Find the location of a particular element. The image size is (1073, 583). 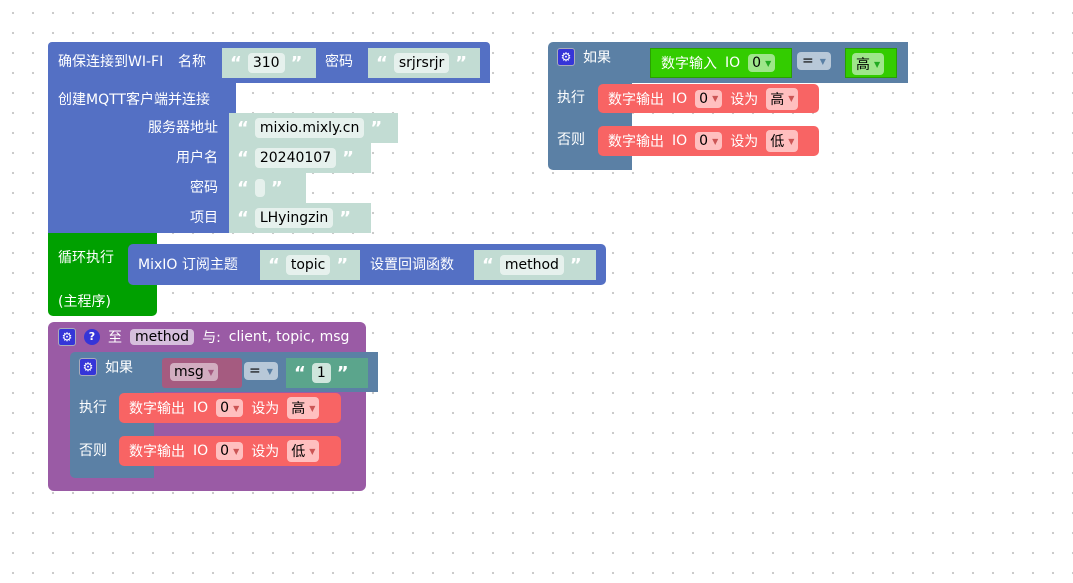

wifi-name-label: 名称 is located at coordinates (192, 62).